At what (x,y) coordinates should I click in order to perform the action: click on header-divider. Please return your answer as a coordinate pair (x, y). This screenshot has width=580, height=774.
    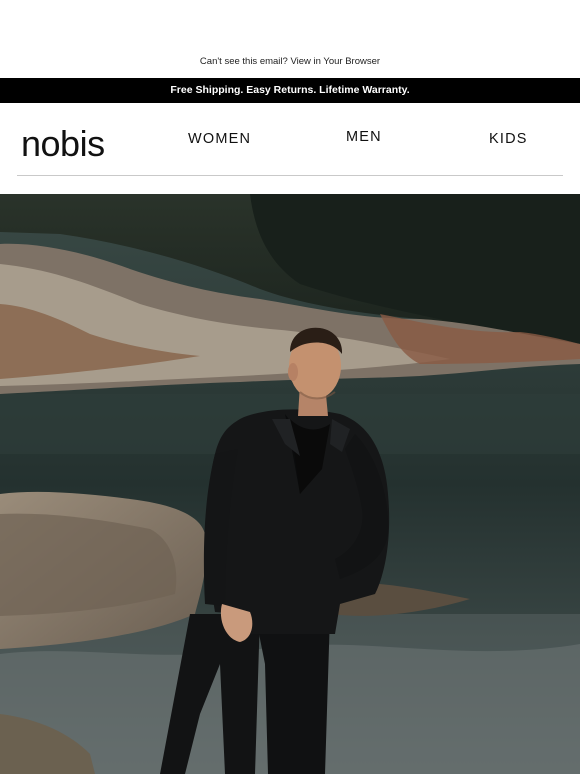
    Looking at the image, I should click on (290, 175).